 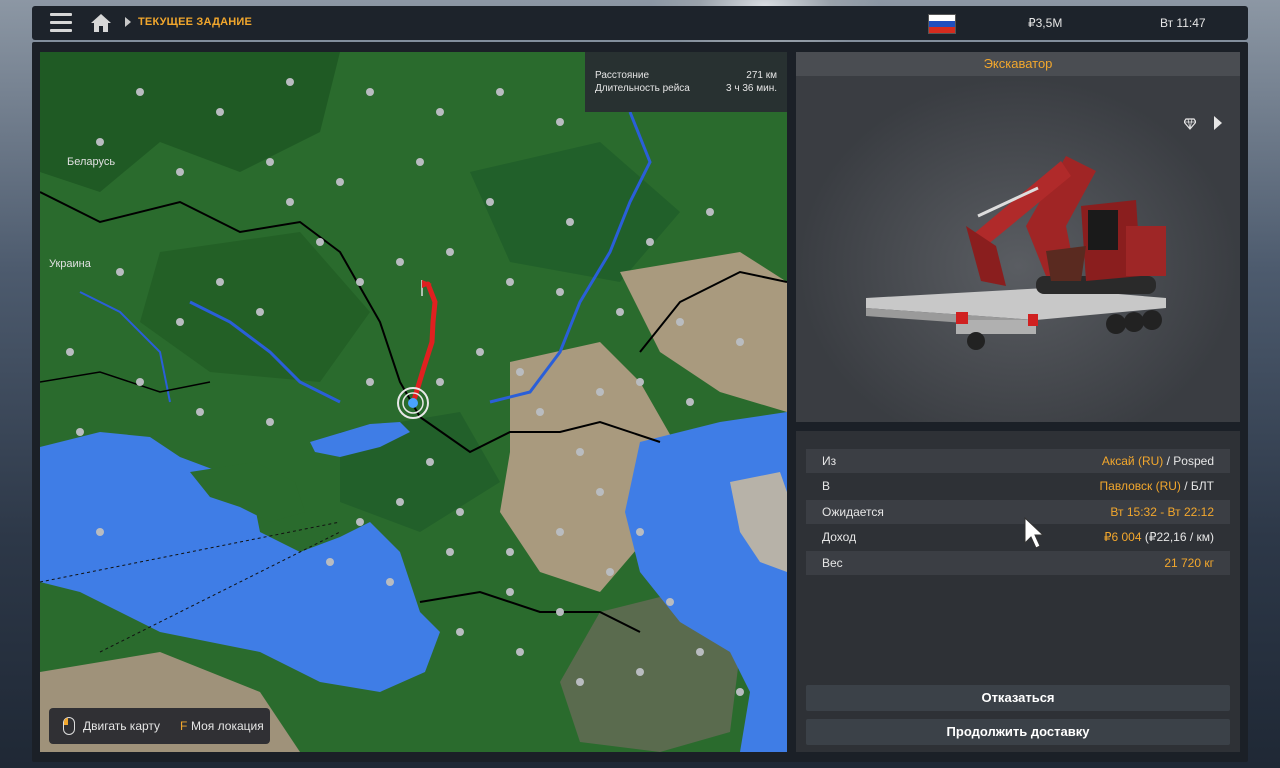 What do you see at coordinates (1045, 23) in the screenshot?
I see `money-balance: ₽3,5M` at bounding box center [1045, 23].